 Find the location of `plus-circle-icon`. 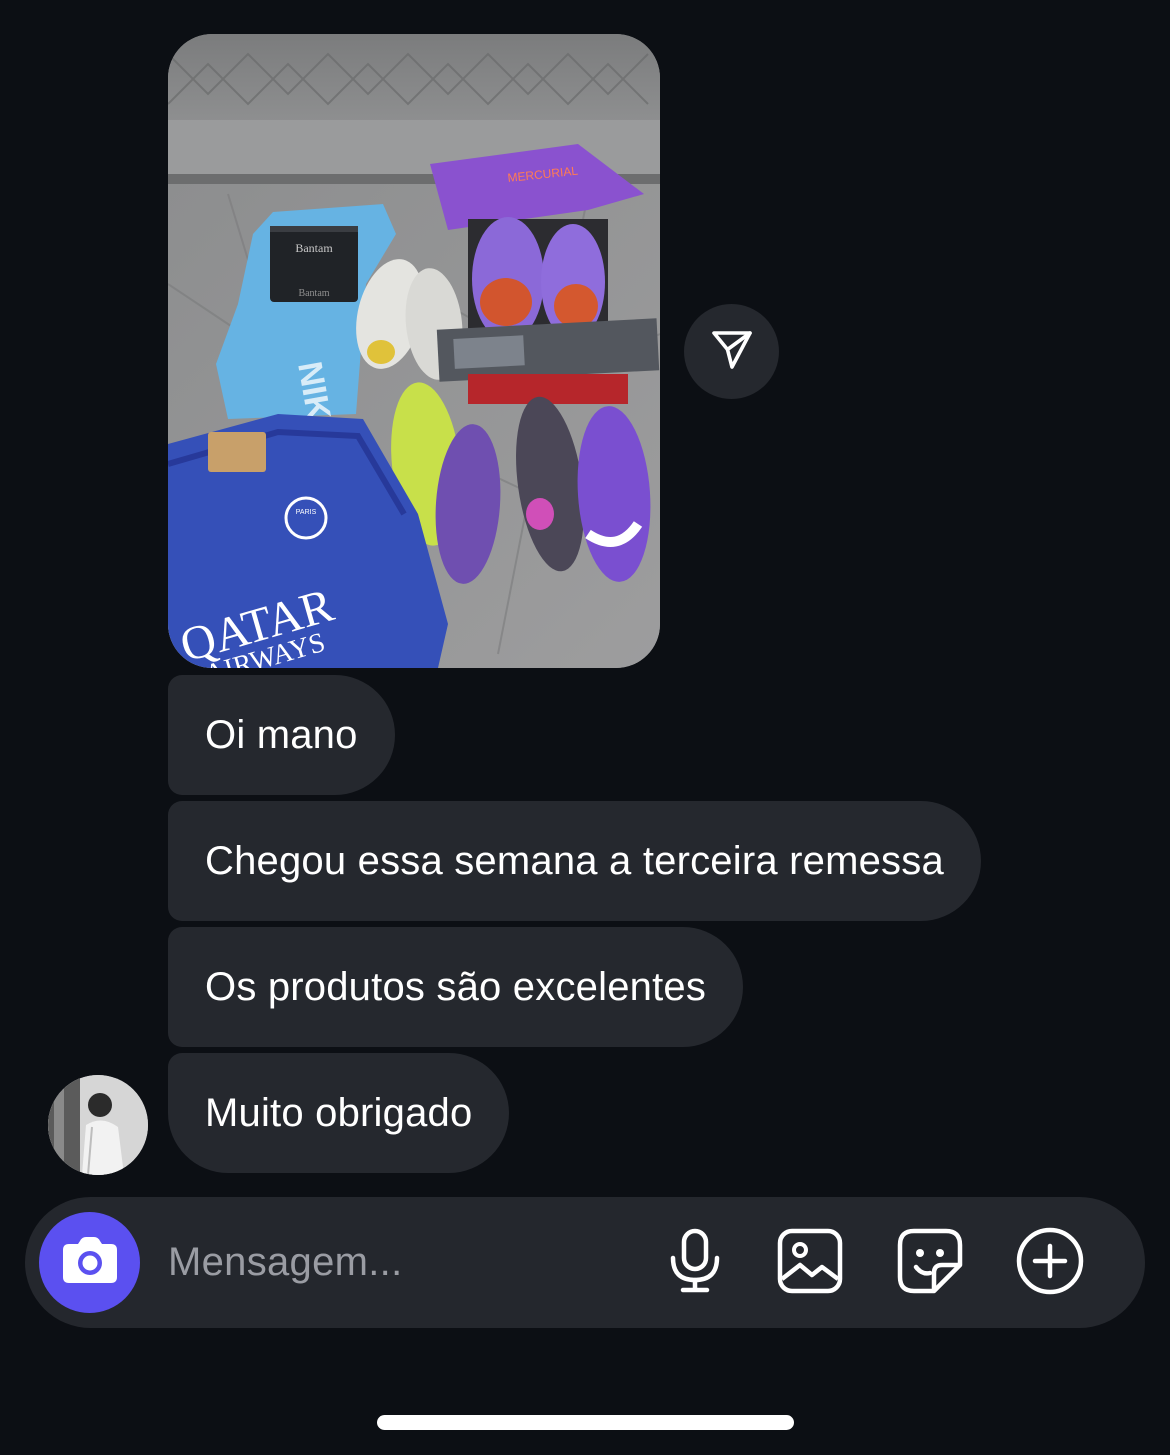

plus-circle-icon is located at coordinates (1050, 1263).